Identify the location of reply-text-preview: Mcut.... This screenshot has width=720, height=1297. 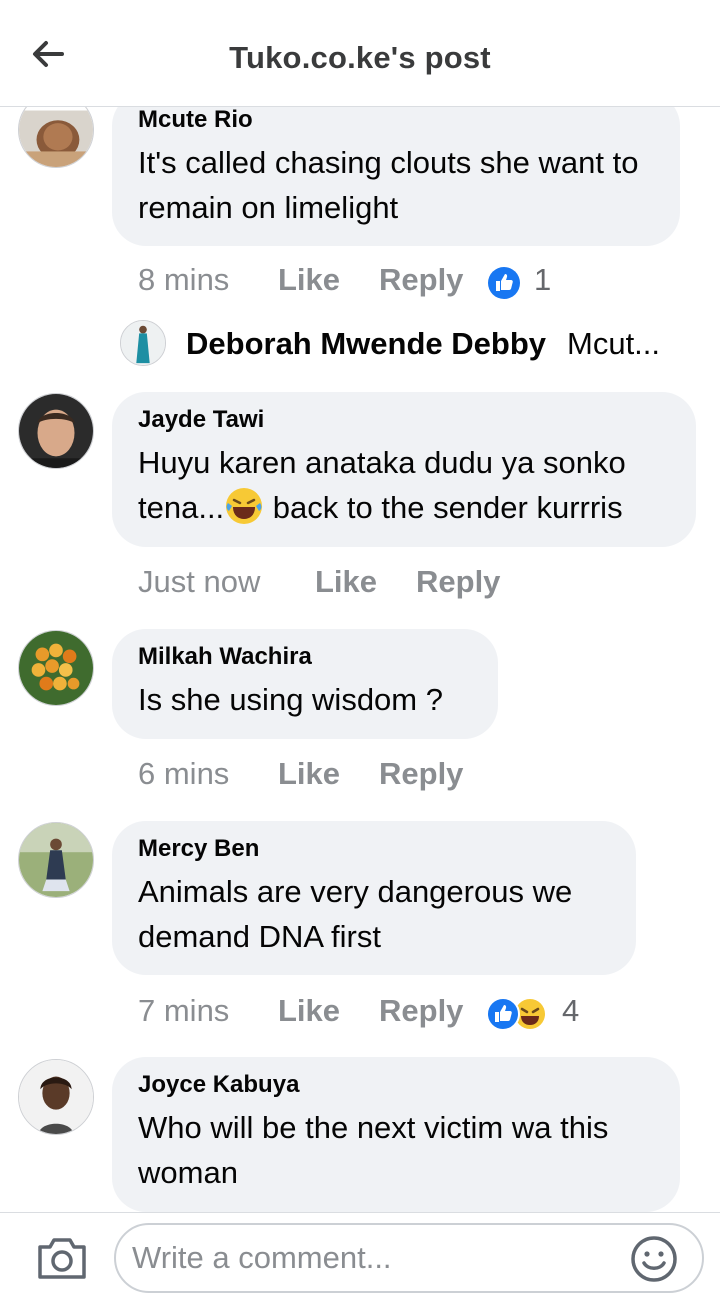
(614, 343).